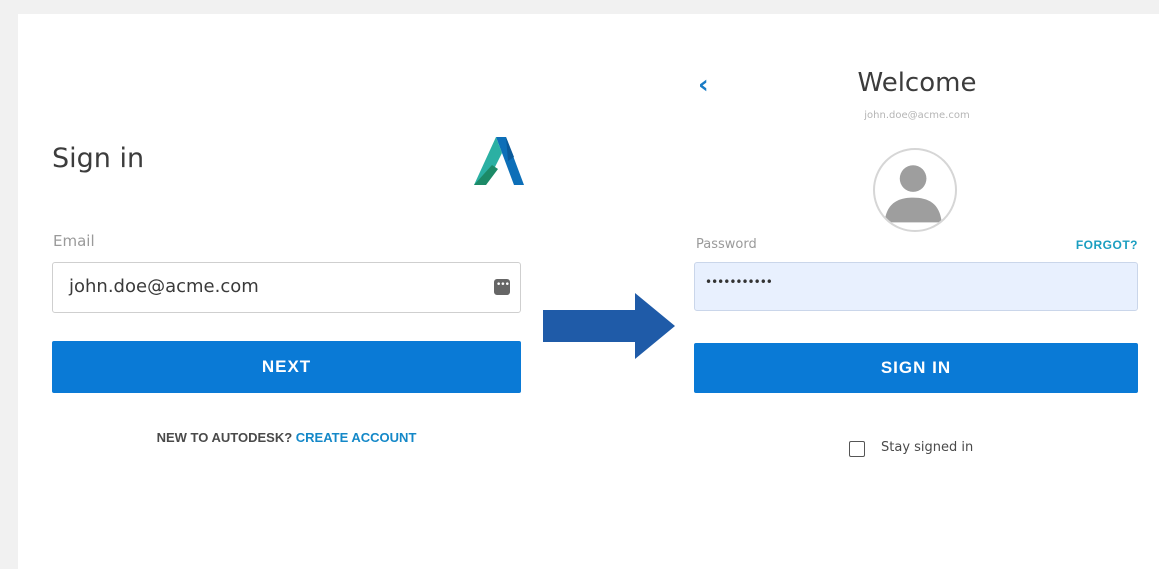 The height and width of the screenshot is (569, 1159). I want to click on sign-in-button: SIGN IN, so click(916, 368).